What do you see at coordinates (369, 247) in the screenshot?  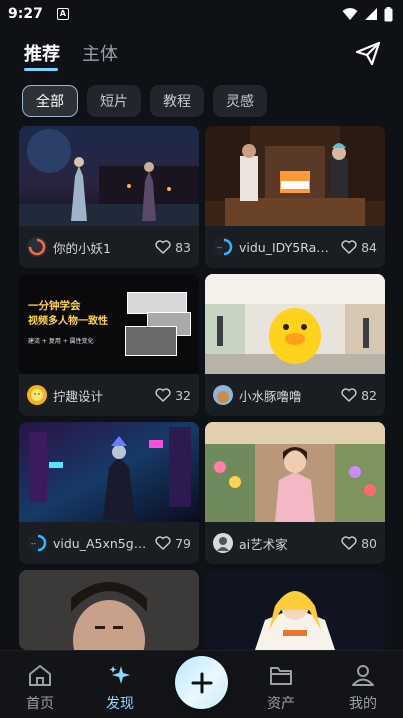 I see `like-number: 84` at bounding box center [369, 247].